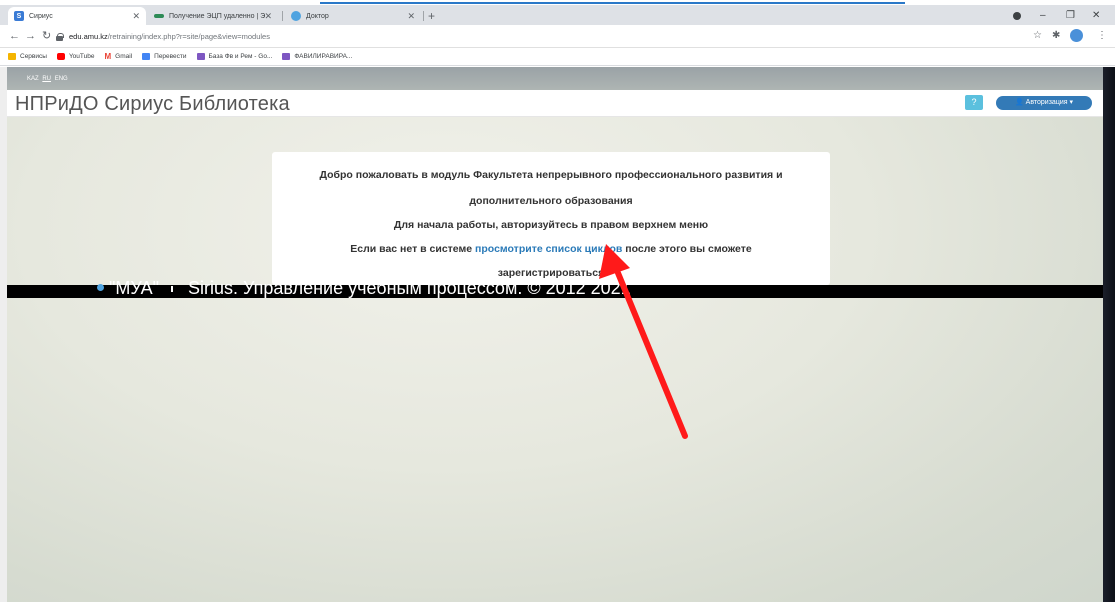  What do you see at coordinates (1017, 17) in the screenshot?
I see `record-icon` at bounding box center [1017, 17].